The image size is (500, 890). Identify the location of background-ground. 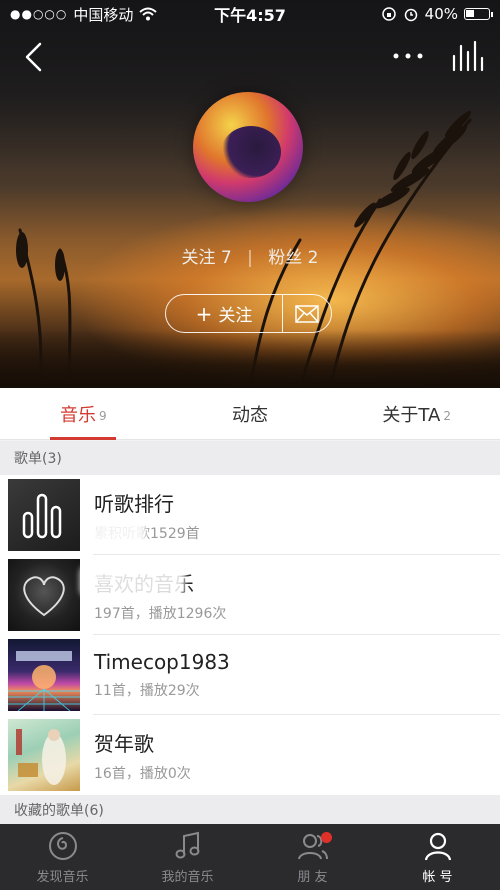
(250, 359).